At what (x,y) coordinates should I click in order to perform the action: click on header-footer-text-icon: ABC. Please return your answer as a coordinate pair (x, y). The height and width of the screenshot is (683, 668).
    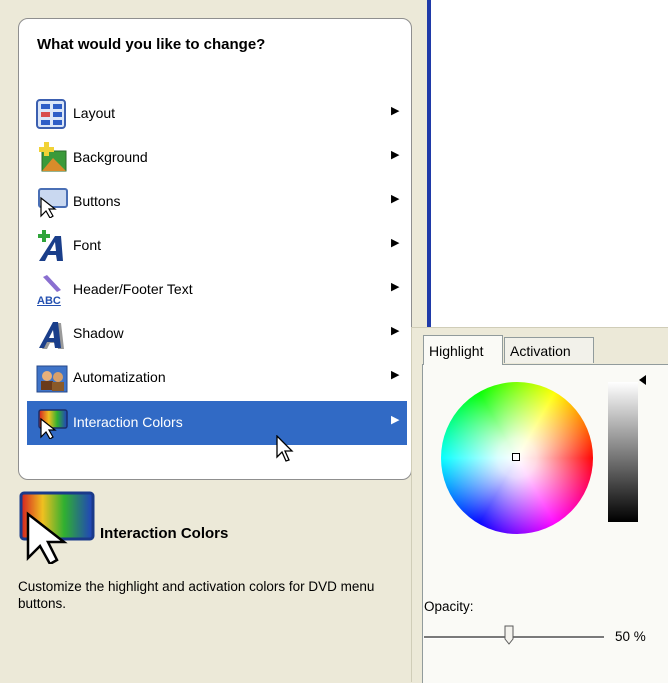
    Looking at the image, I should click on (49, 290).